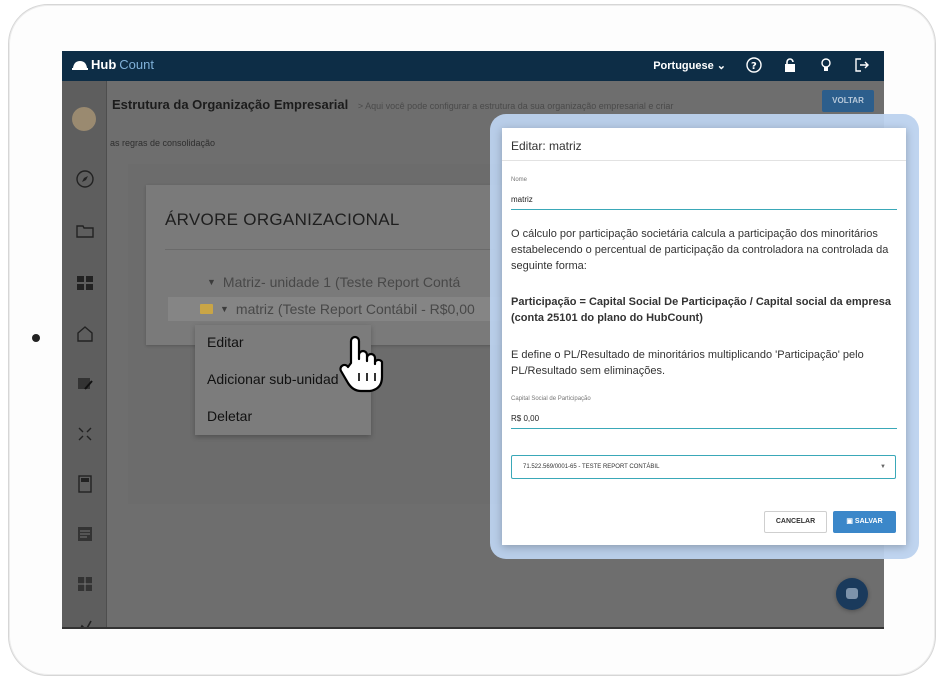 Image resolution: width=944 pixels, height=681 pixels. What do you see at coordinates (683, 65) in the screenshot?
I see `language-label: Portuguese` at bounding box center [683, 65].